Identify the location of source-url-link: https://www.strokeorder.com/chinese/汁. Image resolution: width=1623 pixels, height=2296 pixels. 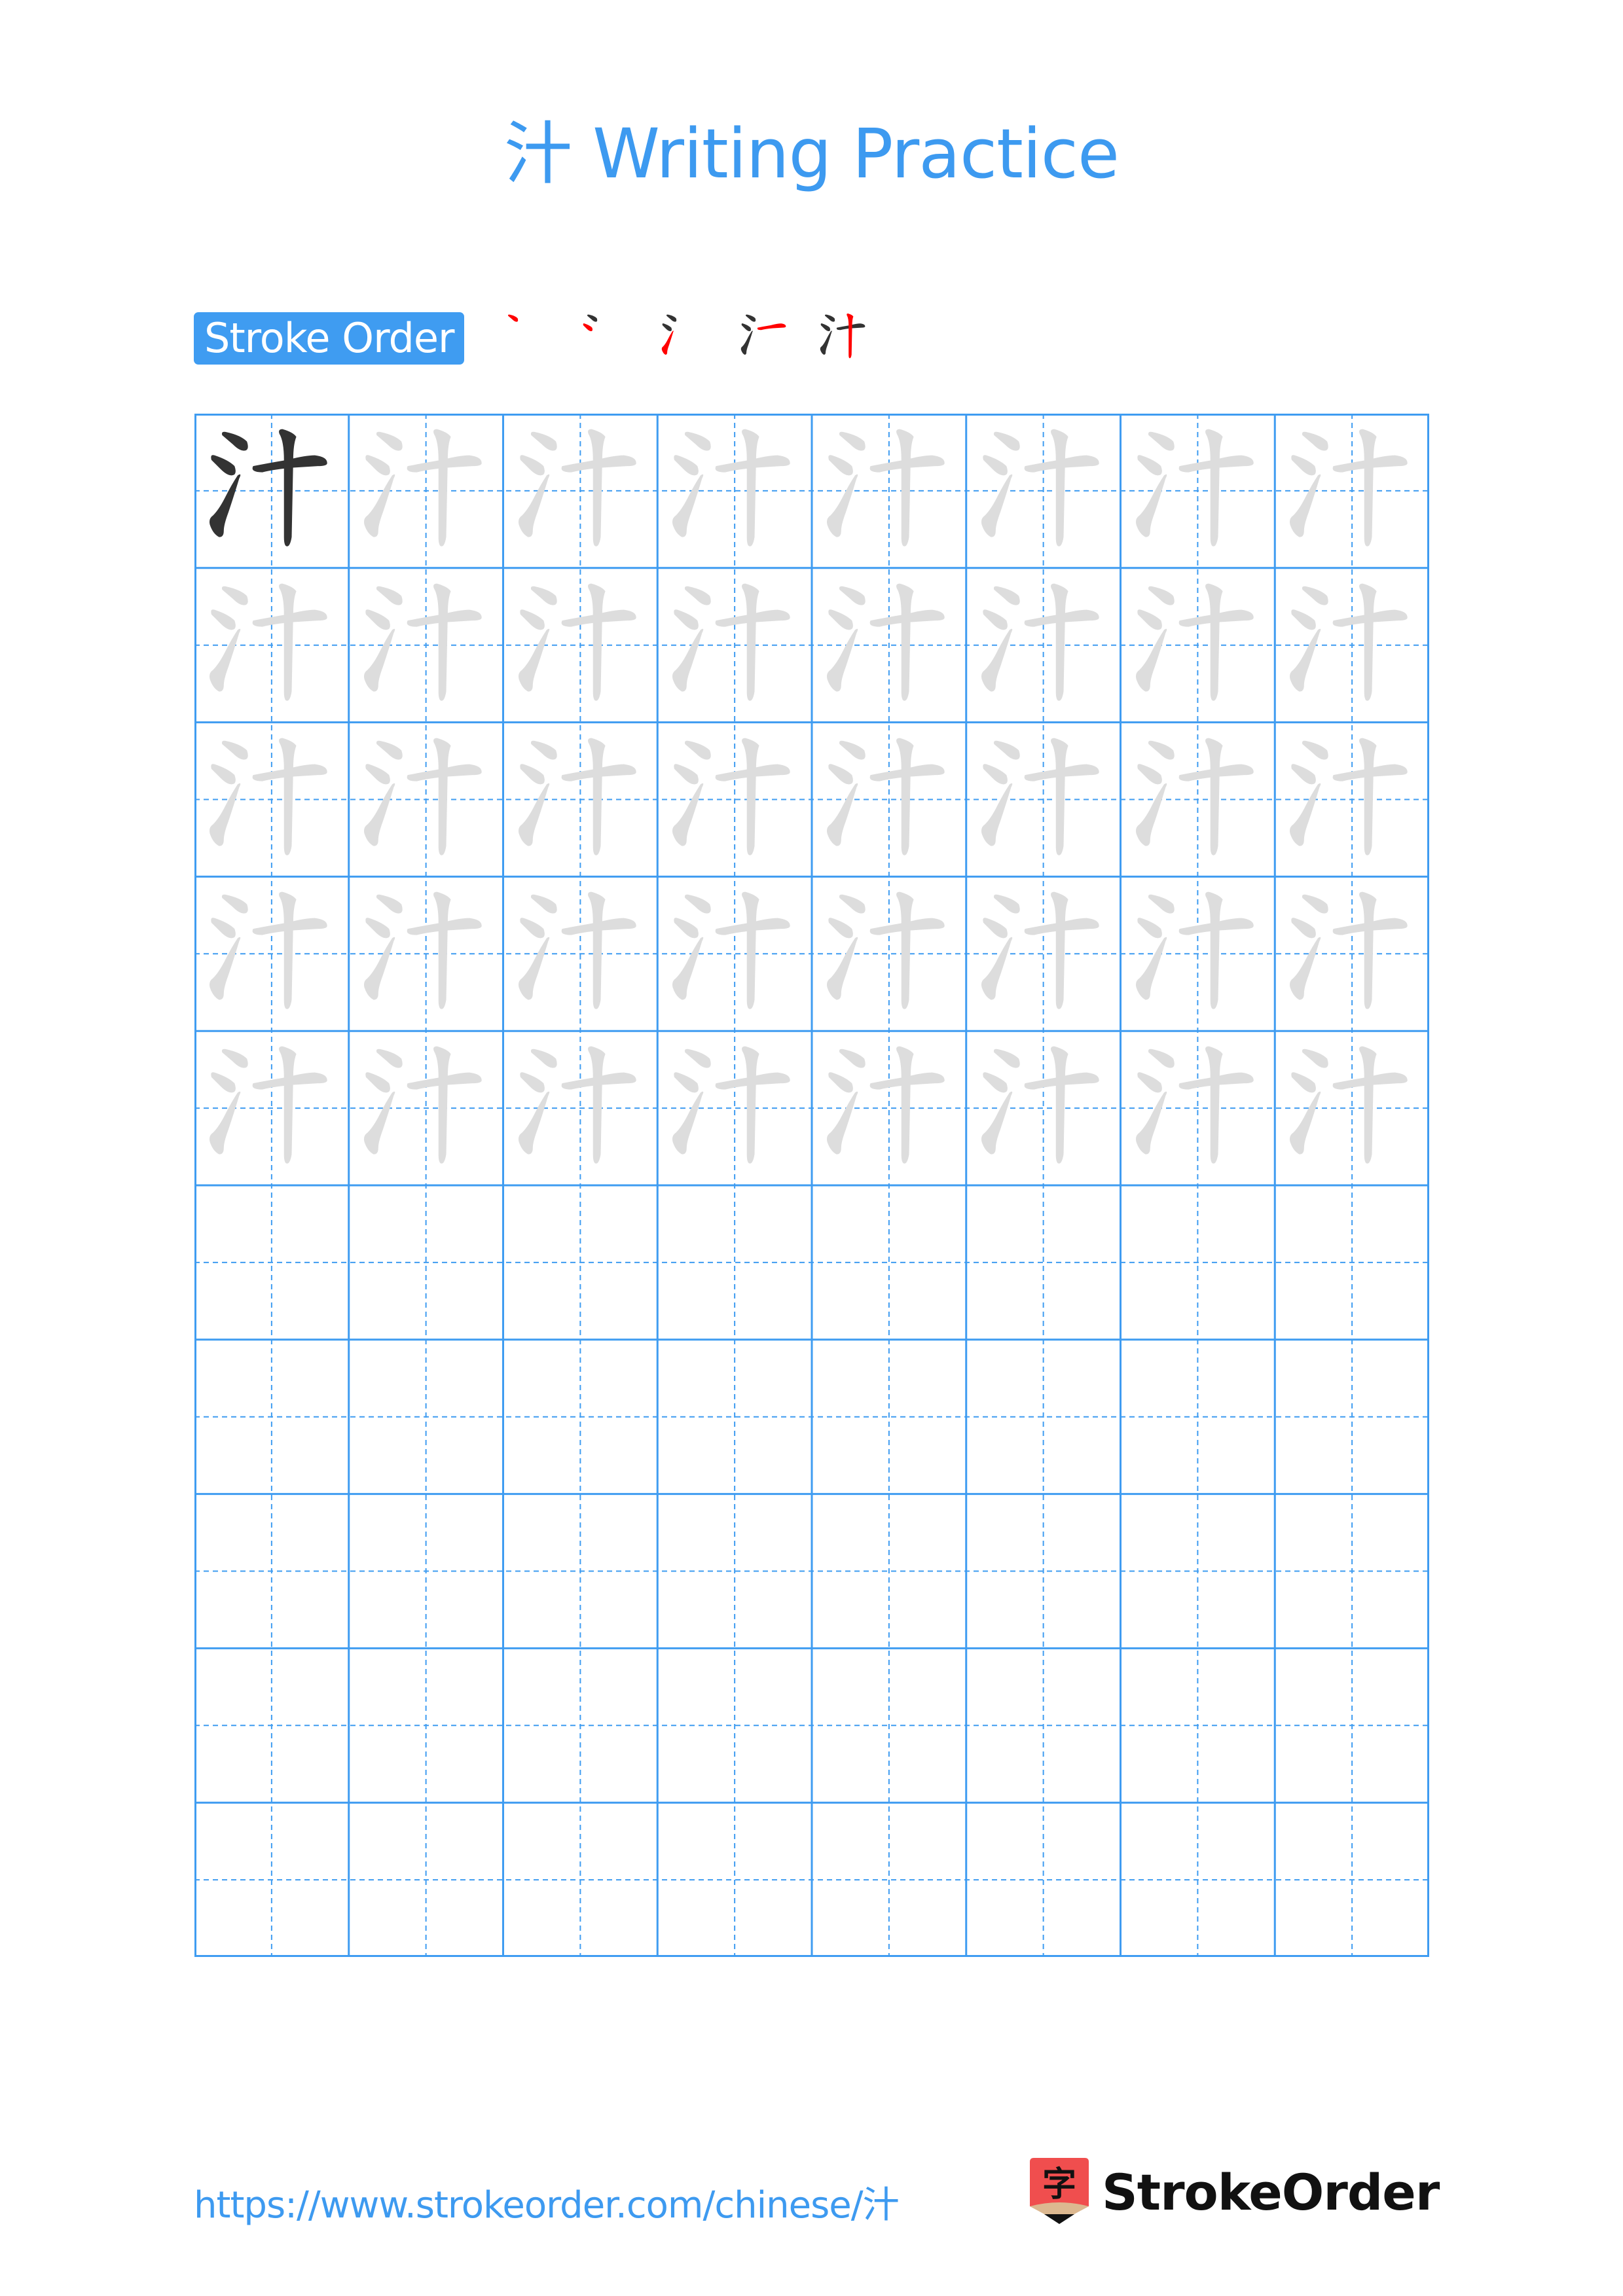
(547, 2206).